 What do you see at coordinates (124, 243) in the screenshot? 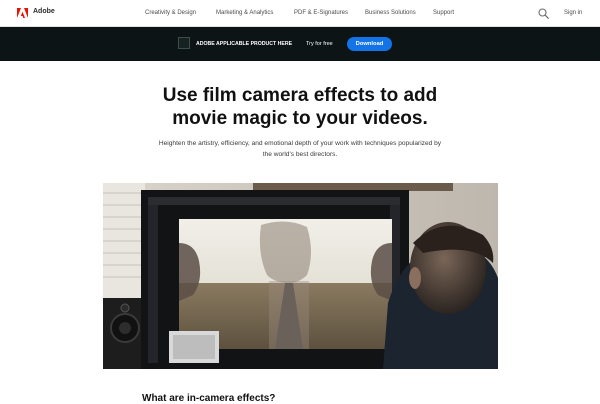
I see `window-blinds` at bounding box center [124, 243].